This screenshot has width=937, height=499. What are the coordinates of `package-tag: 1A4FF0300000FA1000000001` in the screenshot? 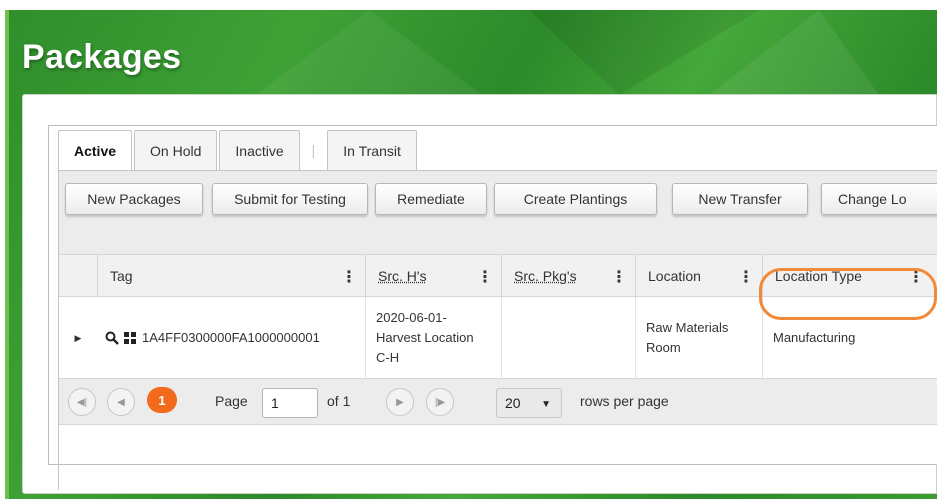 It's located at (231, 338).